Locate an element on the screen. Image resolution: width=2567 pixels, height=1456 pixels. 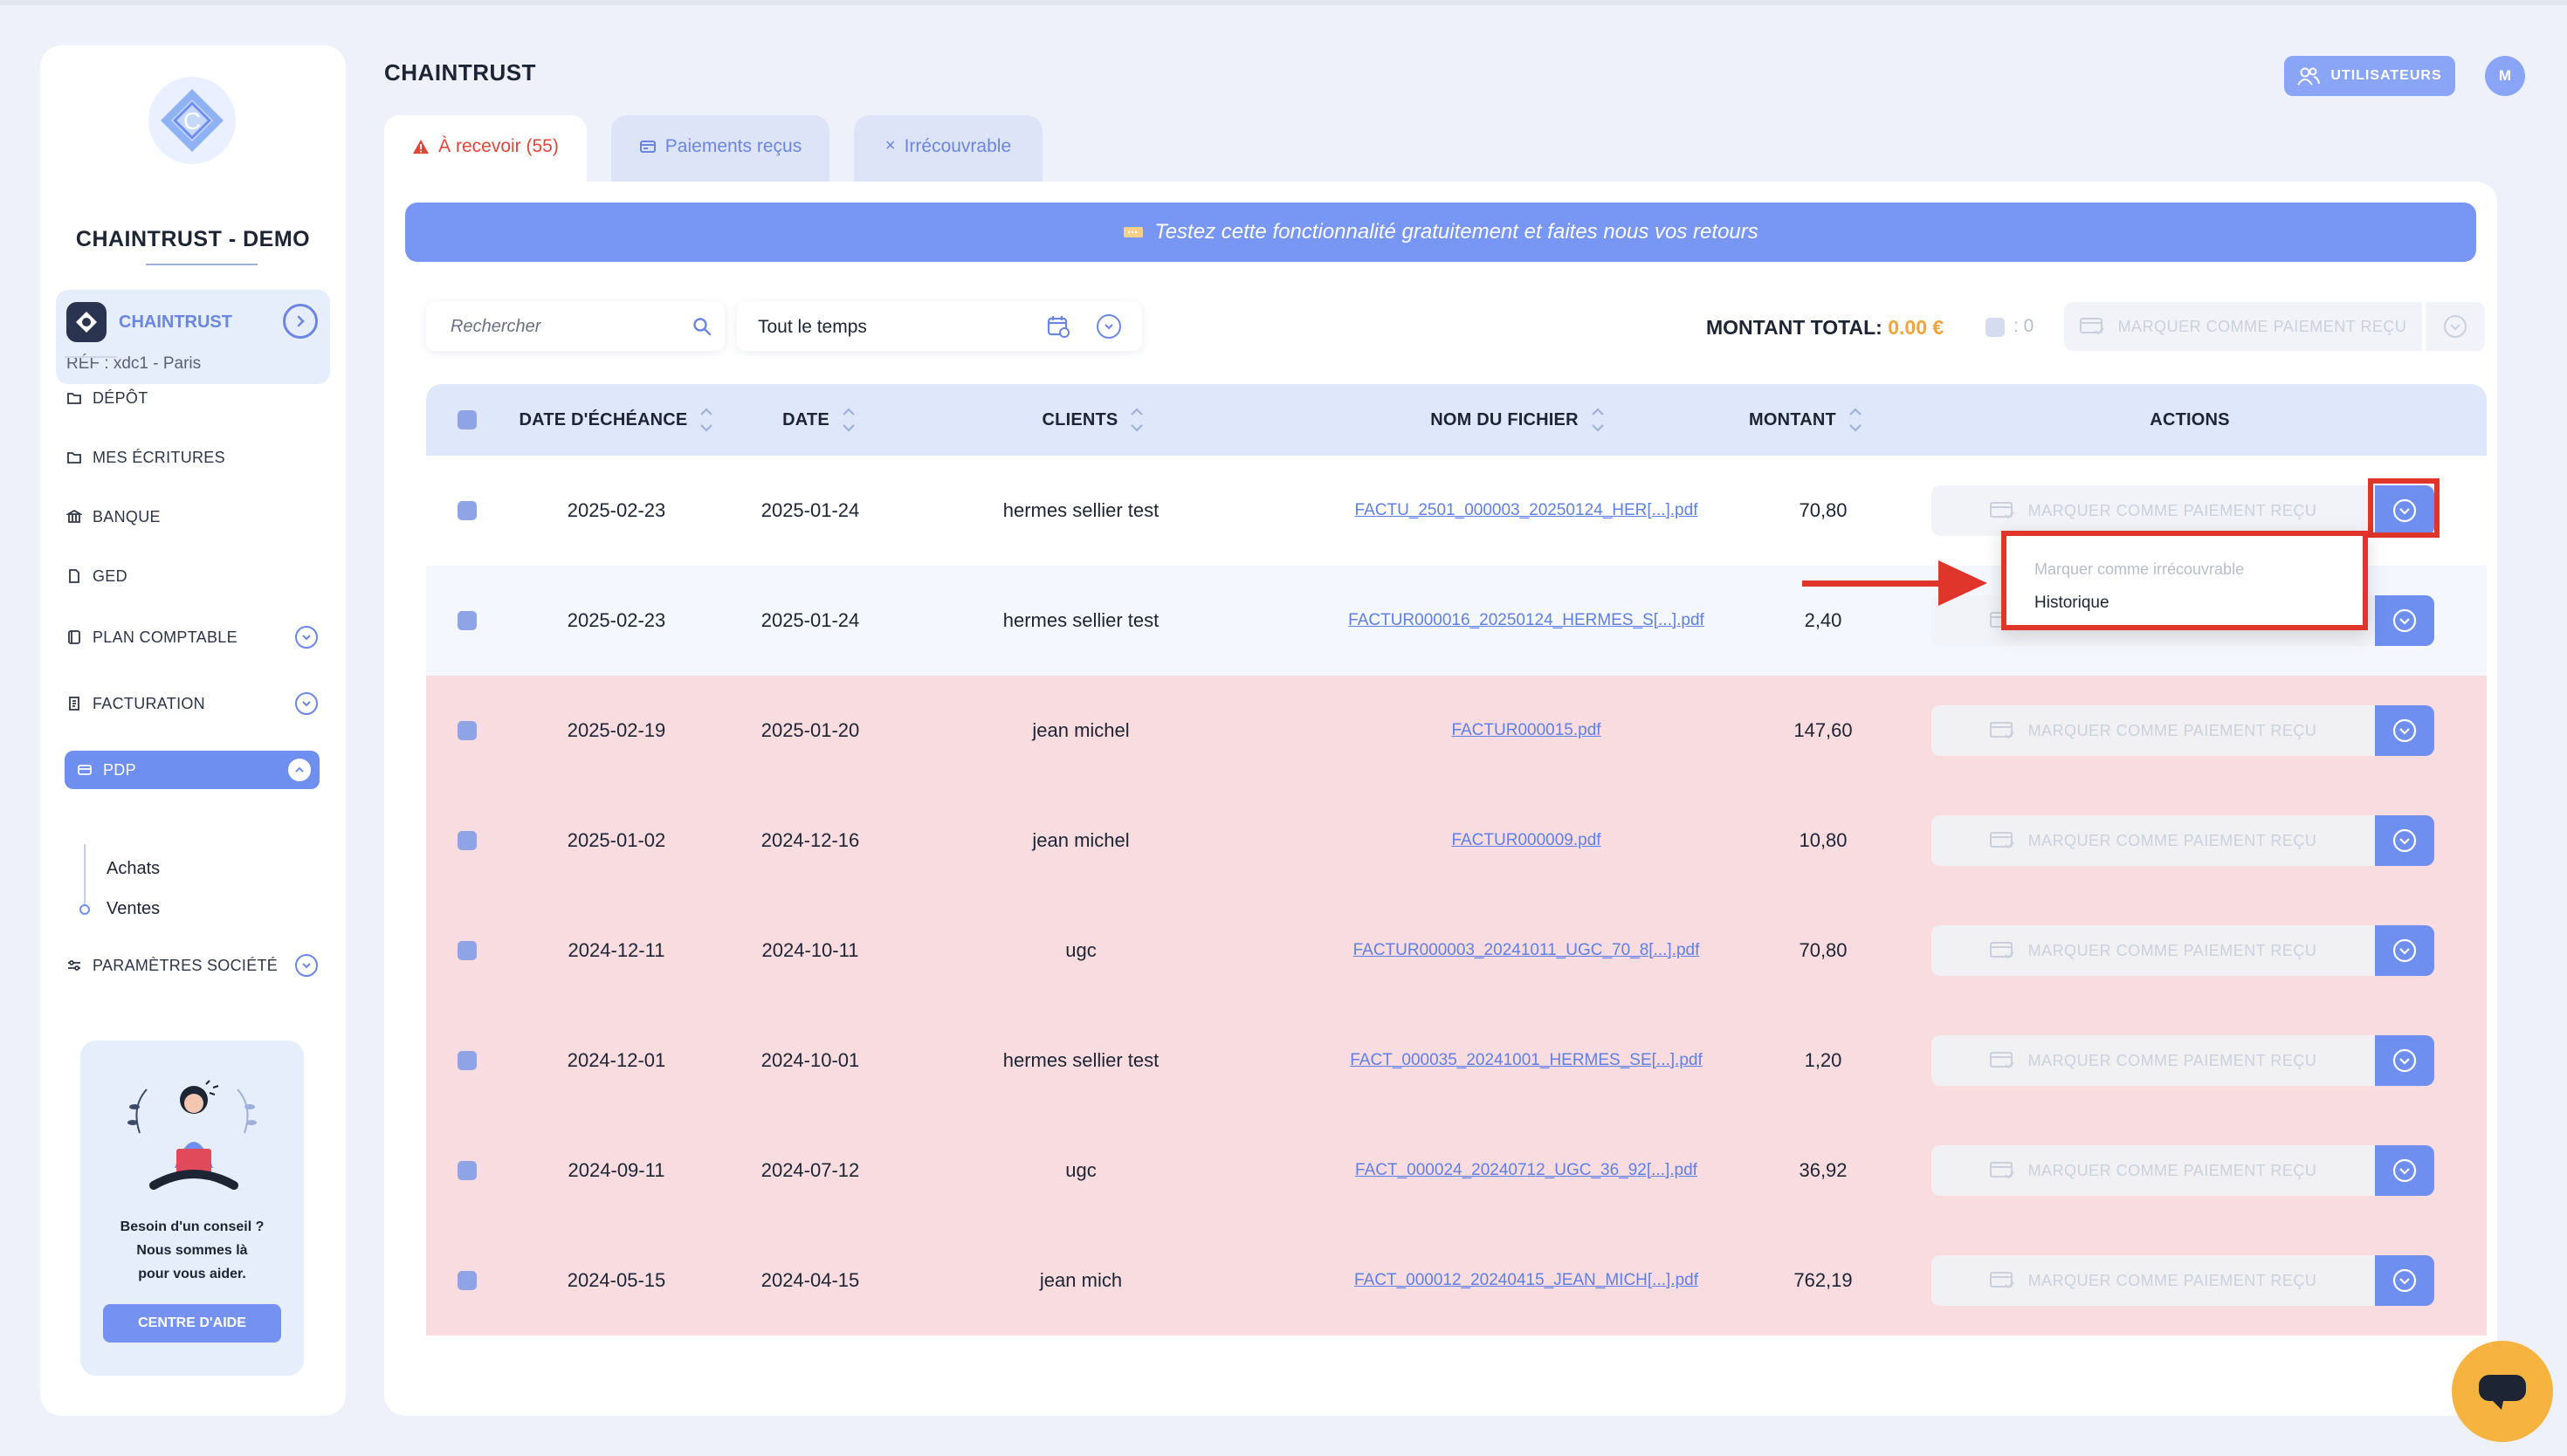
help-line: Nous sommes là is located at coordinates (192, 1250).